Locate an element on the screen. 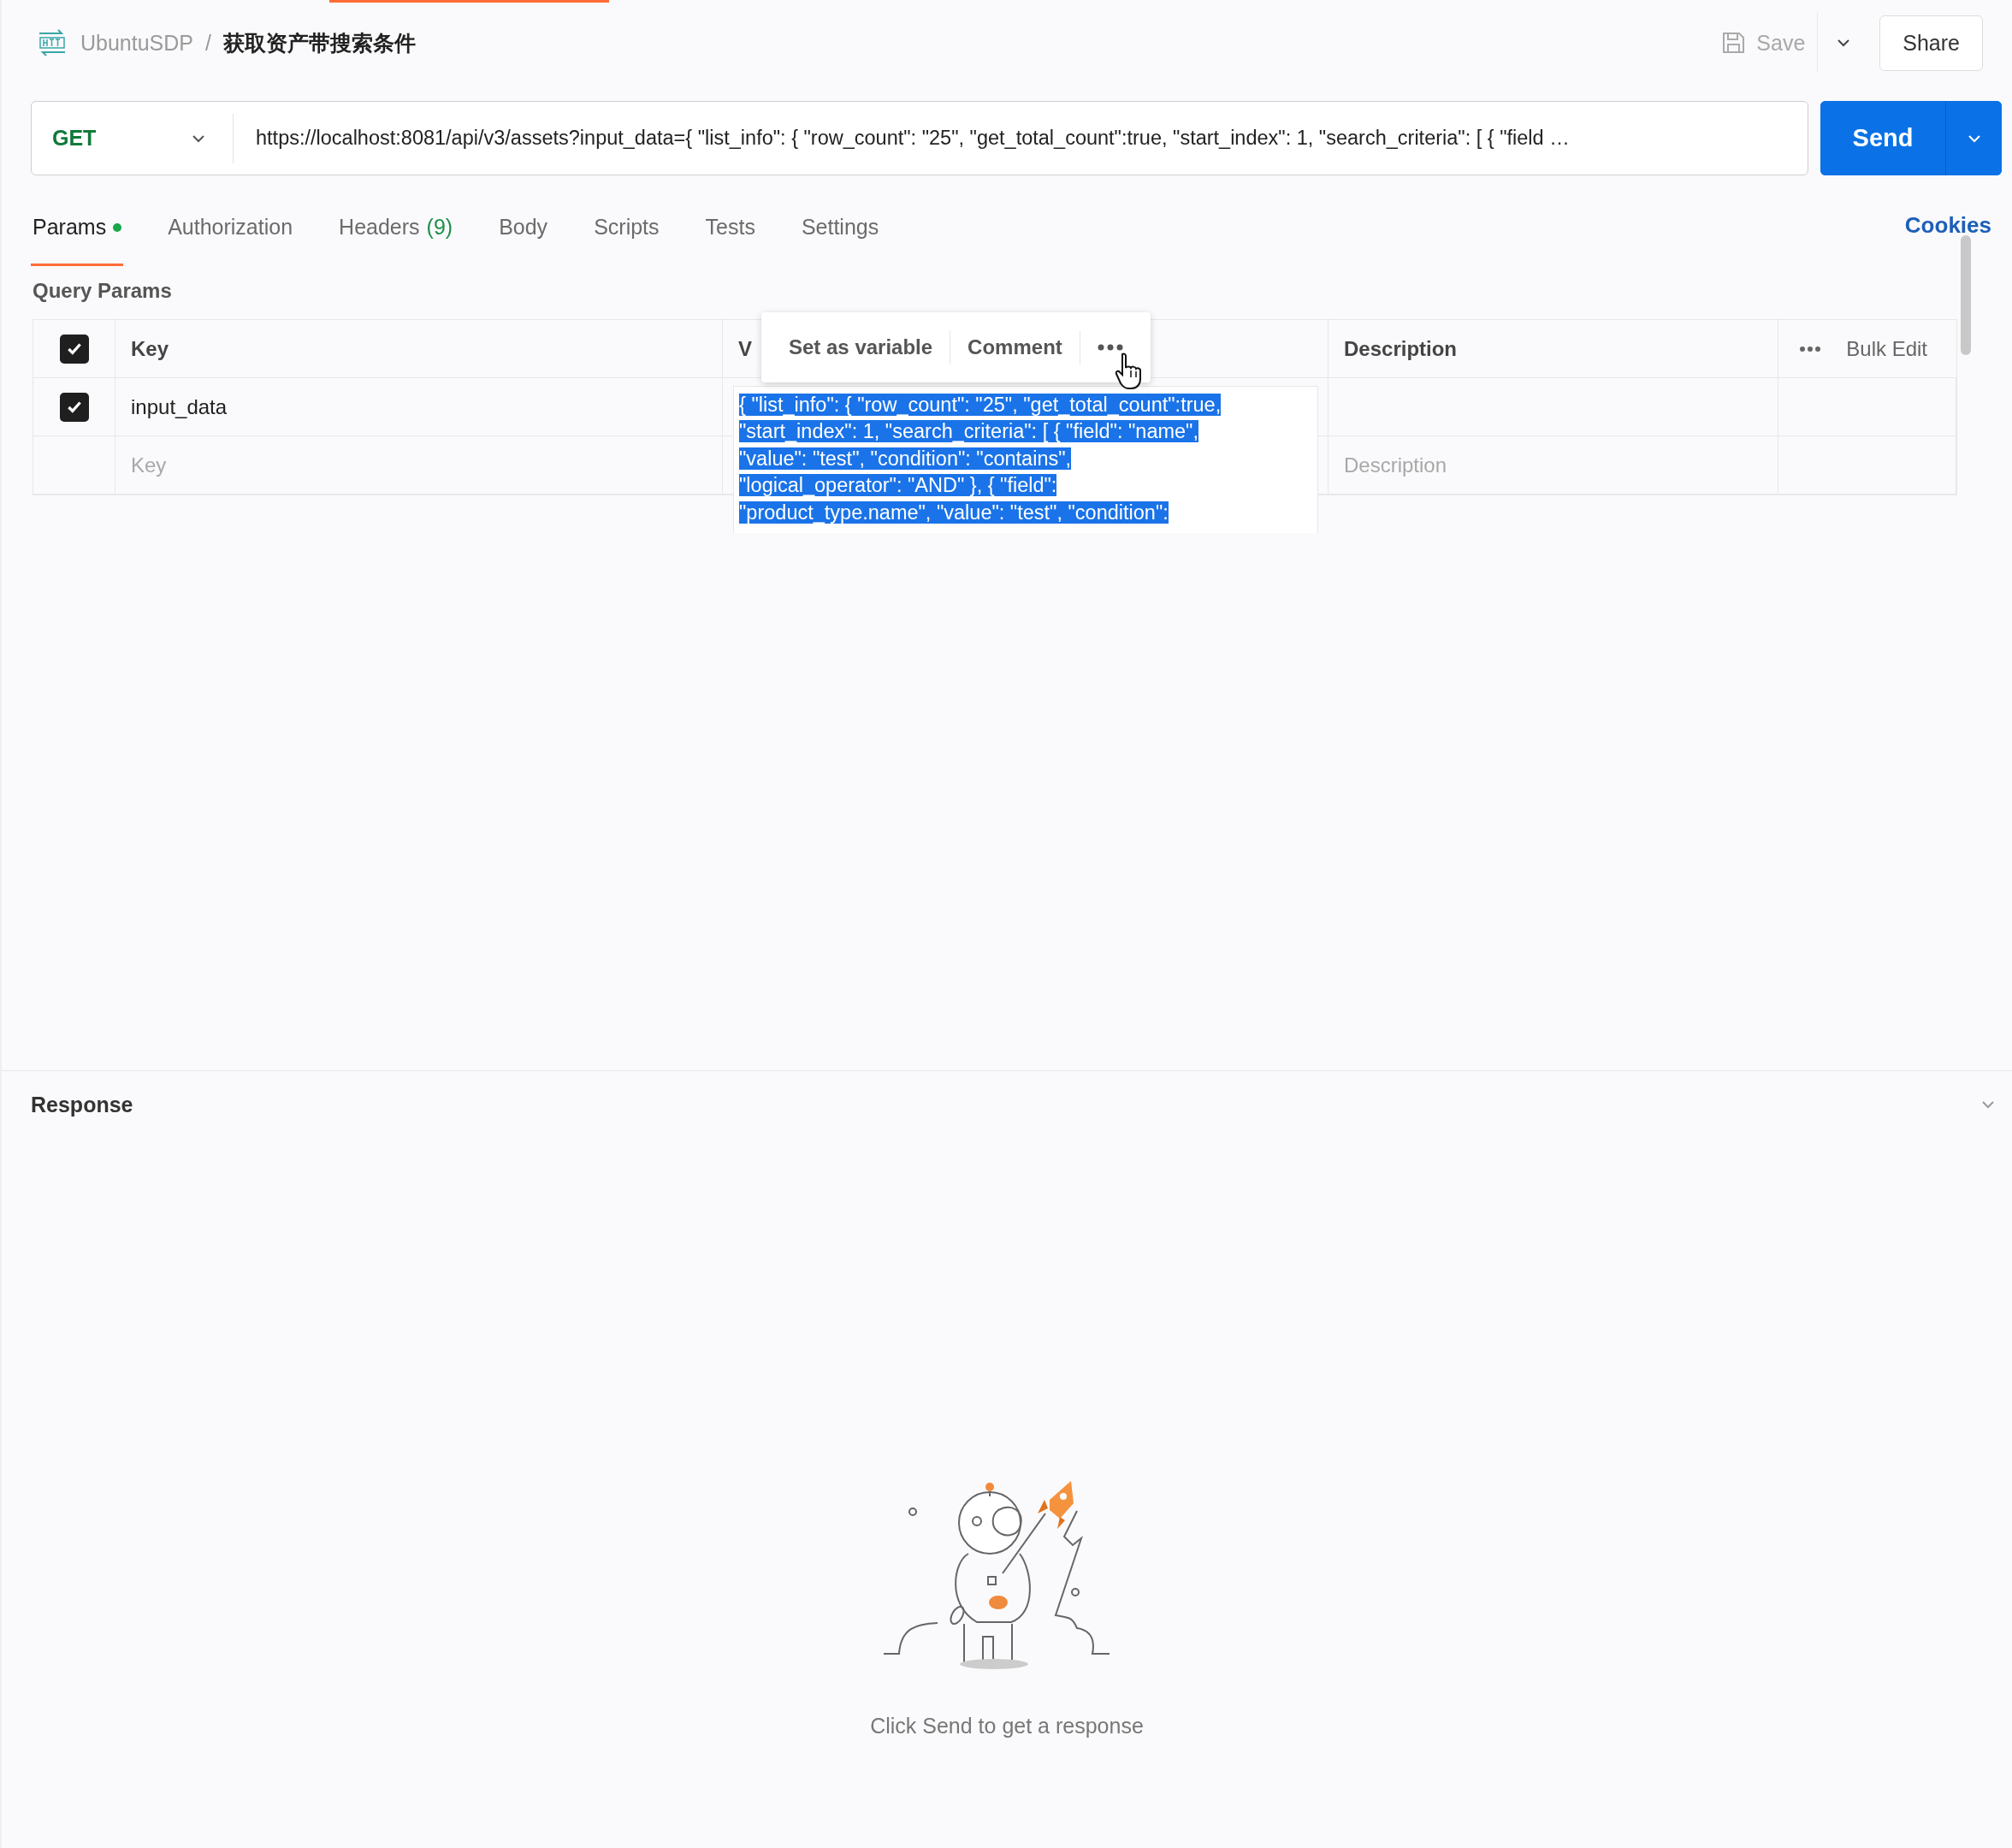 Image resolution: width=2012 pixels, height=1848 pixels. tab: Params is located at coordinates (77, 225).